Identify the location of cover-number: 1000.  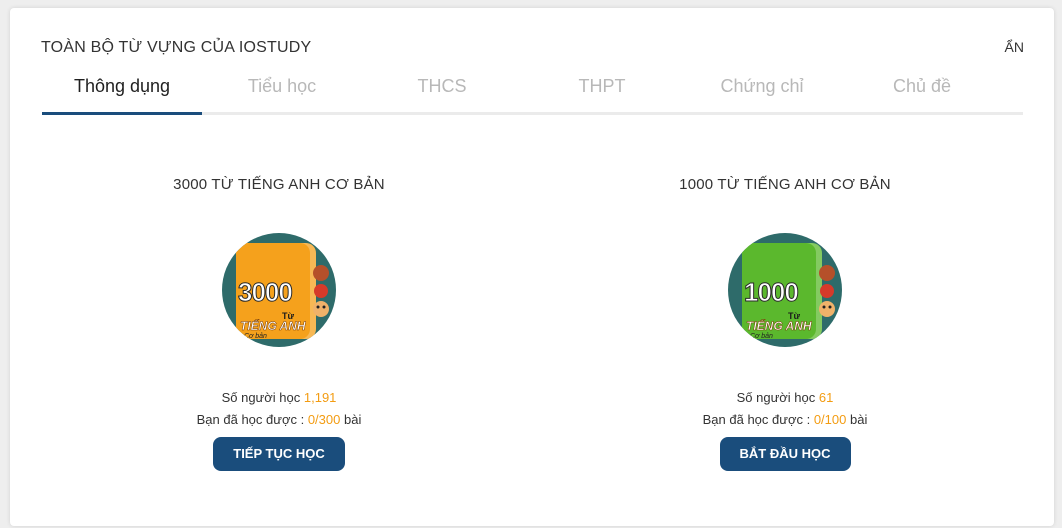
(772, 292).